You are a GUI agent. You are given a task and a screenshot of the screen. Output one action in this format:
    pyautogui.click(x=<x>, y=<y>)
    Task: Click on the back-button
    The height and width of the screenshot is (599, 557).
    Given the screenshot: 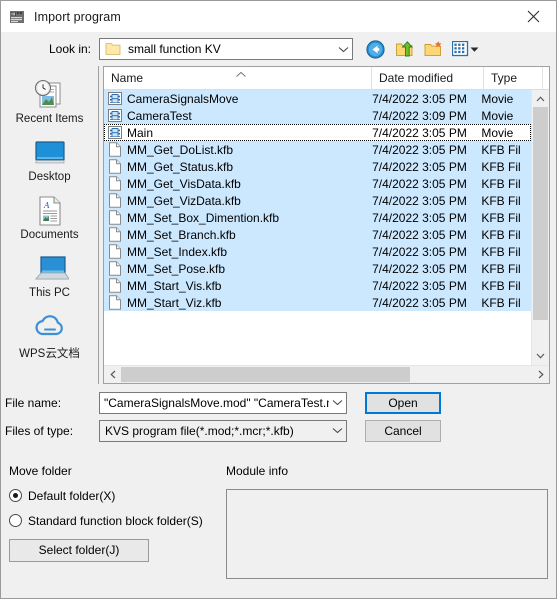 What is the action you would take?
    pyautogui.click(x=375, y=49)
    